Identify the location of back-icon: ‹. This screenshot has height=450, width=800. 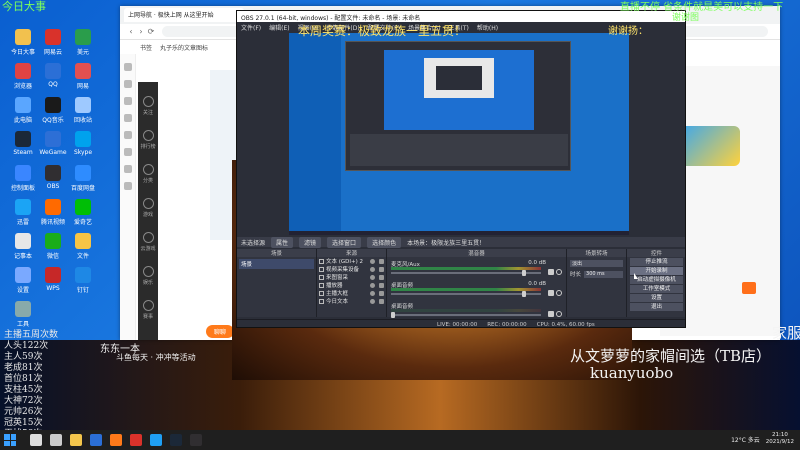
(131, 31).